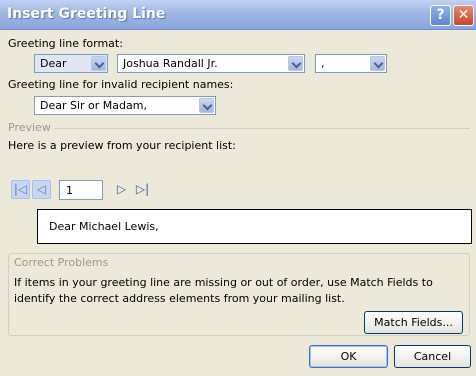 The width and height of the screenshot is (476, 376). I want to click on ok-button: OK, so click(348, 356).